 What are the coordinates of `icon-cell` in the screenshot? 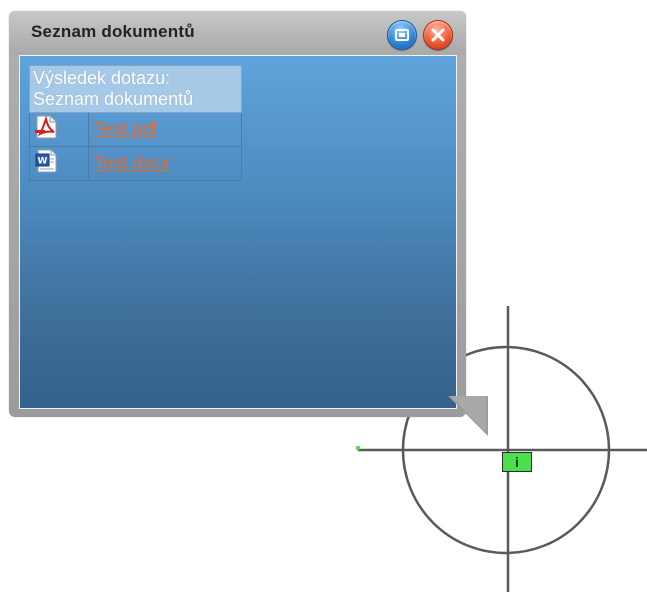 It's located at (59, 129).